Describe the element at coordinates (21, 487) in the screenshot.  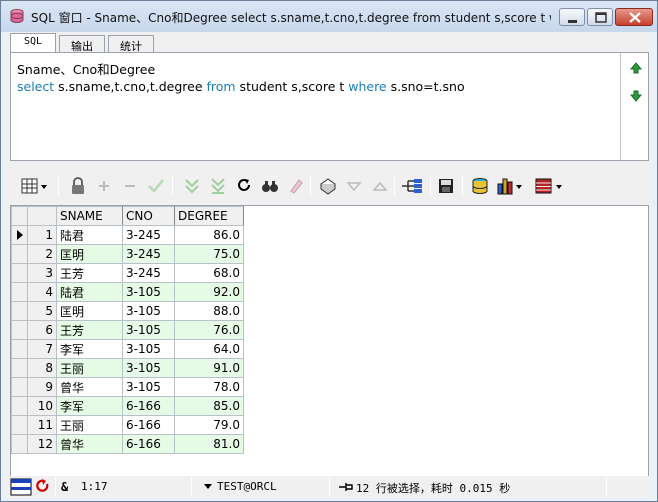
I see `window-list-icon` at that location.